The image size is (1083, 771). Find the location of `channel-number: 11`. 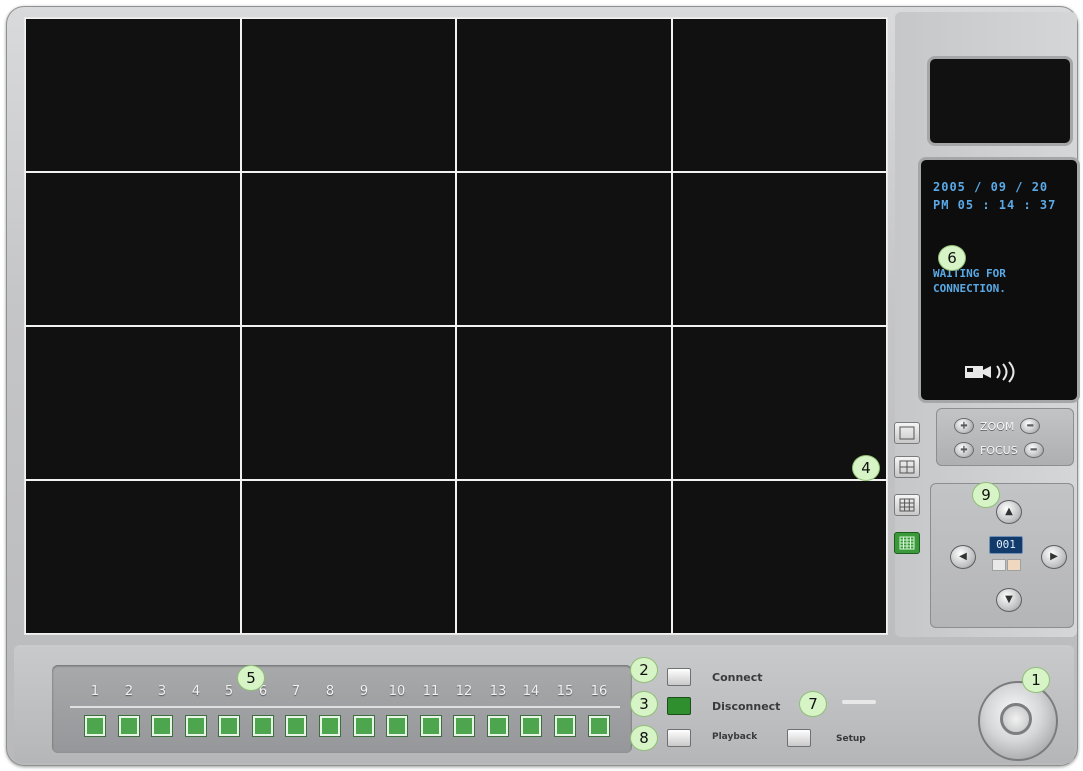

channel-number: 11 is located at coordinates (431, 691).